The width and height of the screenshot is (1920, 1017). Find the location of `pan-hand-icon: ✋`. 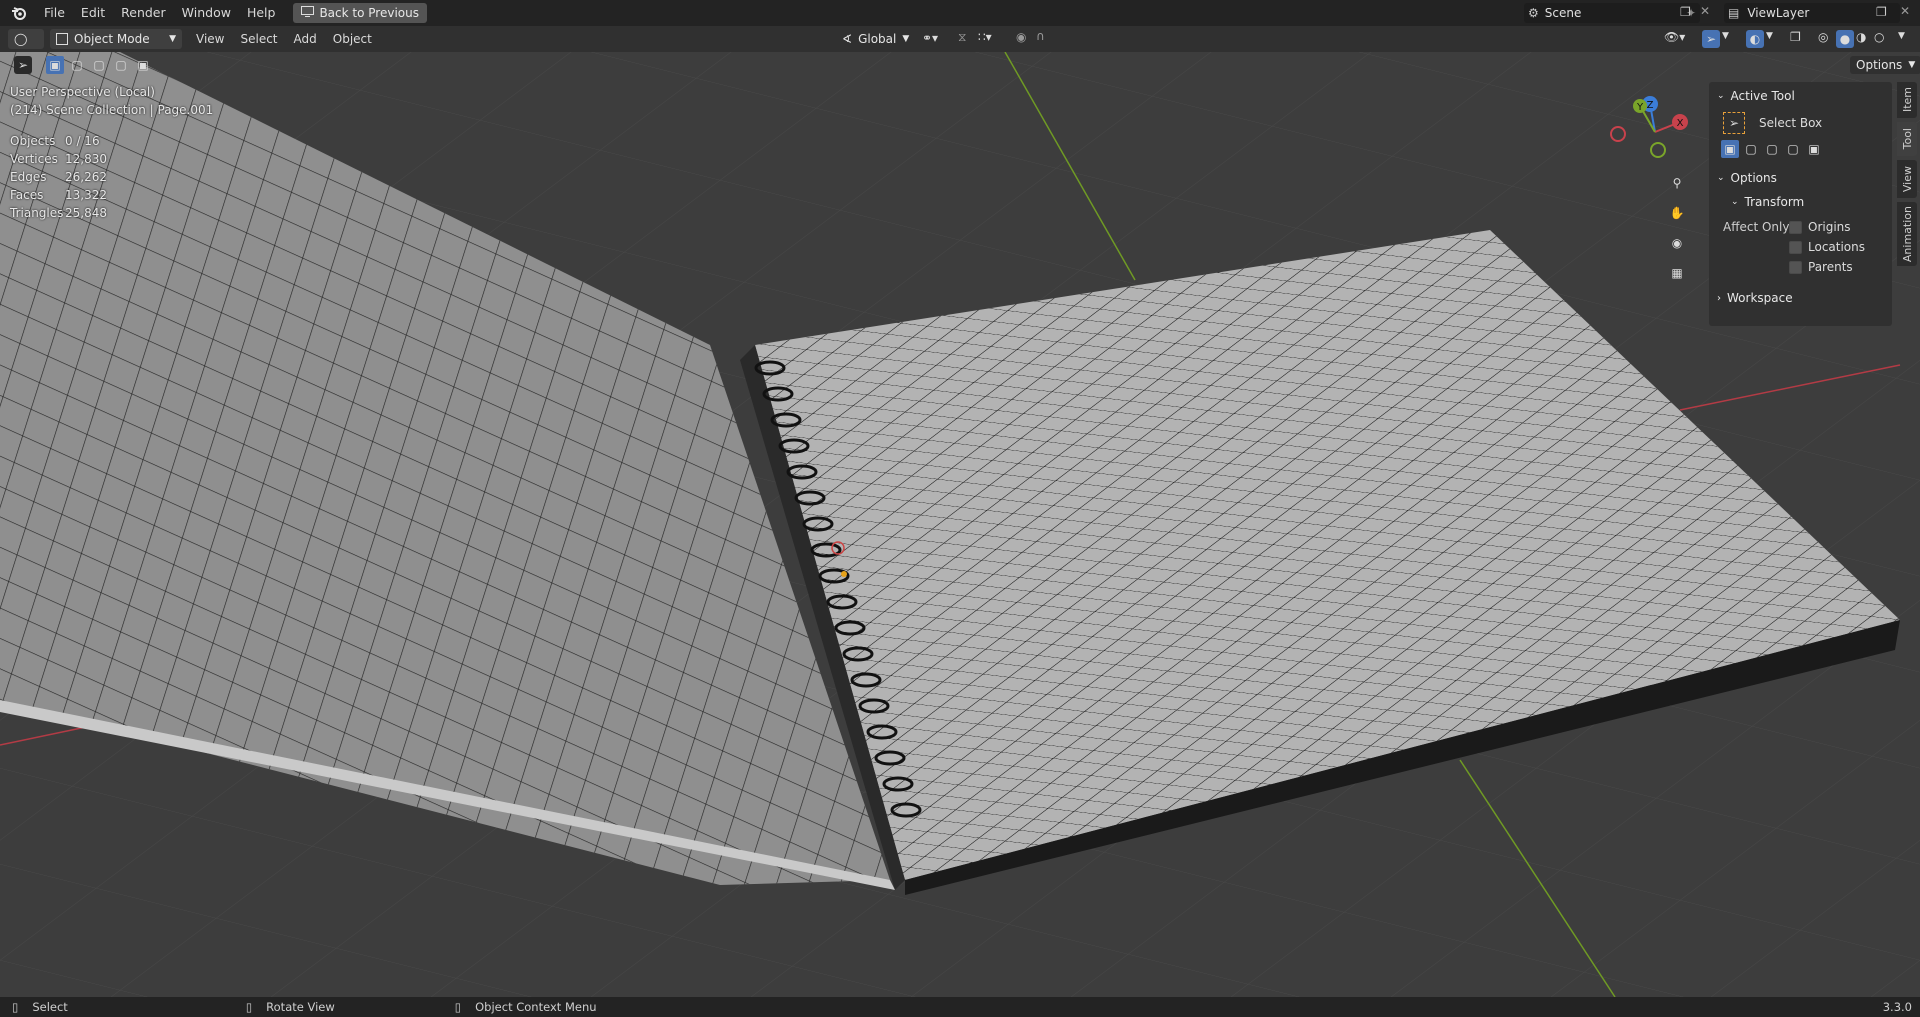

pan-hand-icon: ✋ is located at coordinates (1677, 213).